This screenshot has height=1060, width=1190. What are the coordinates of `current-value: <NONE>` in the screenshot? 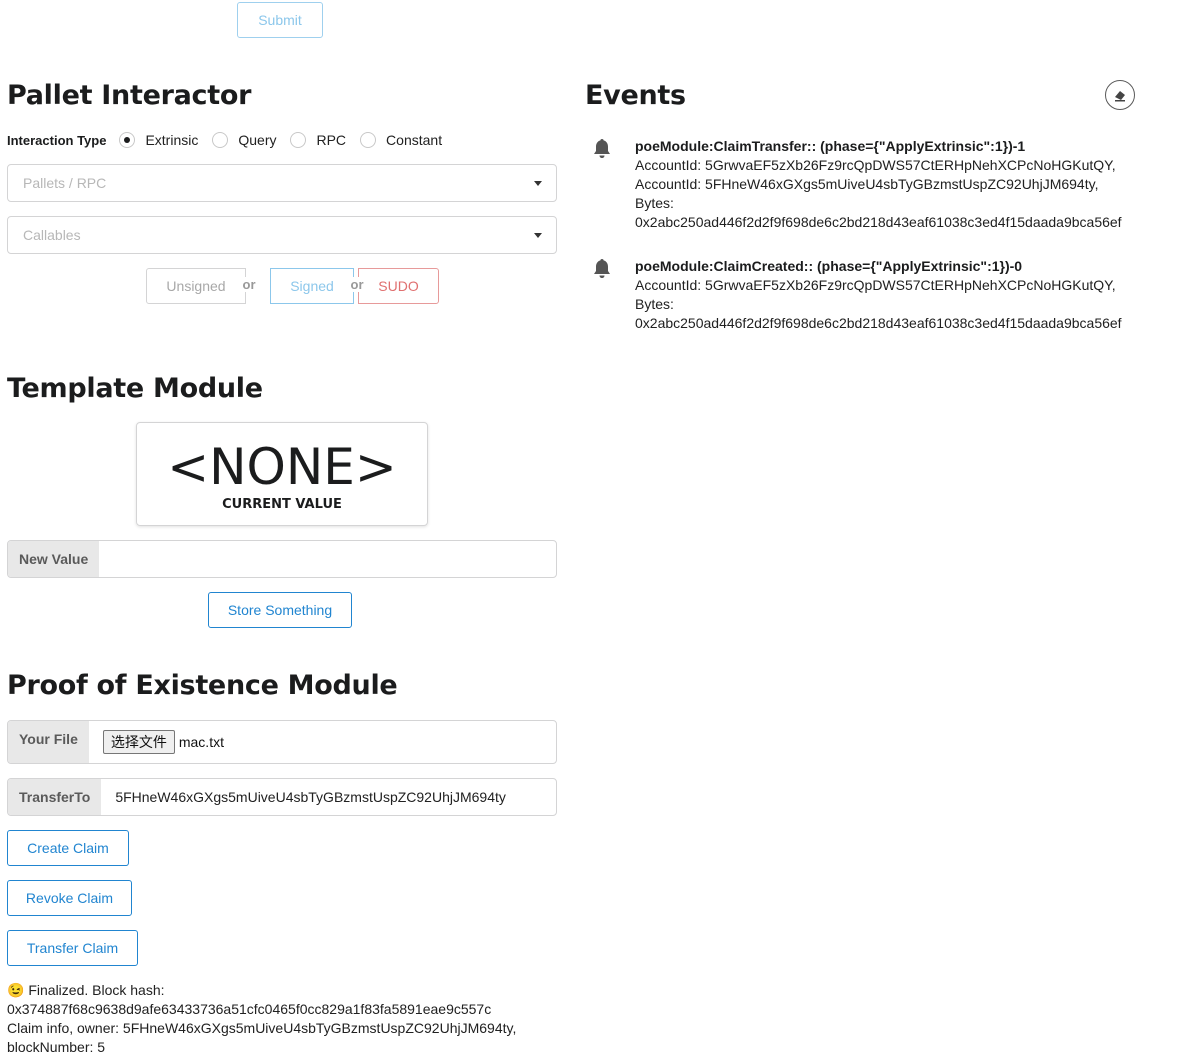 It's located at (282, 467).